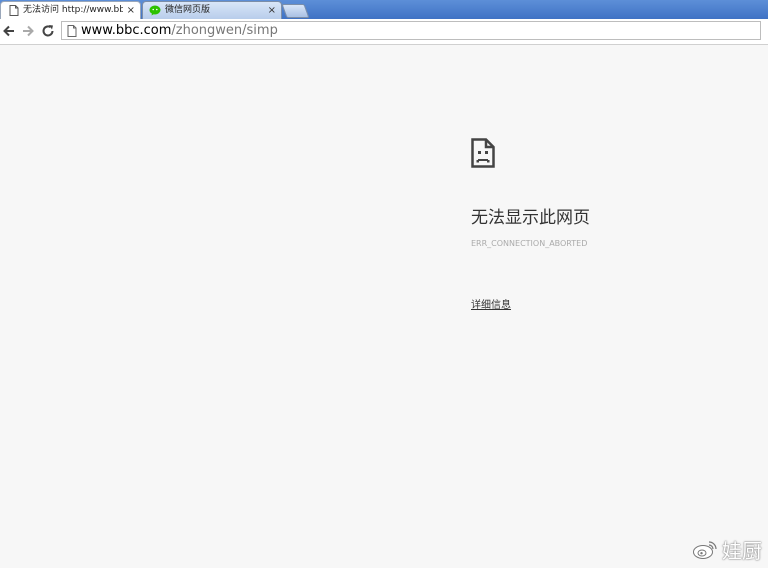  What do you see at coordinates (188, 10) in the screenshot?
I see `tab-title: 微信网页版` at bounding box center [188, 10].